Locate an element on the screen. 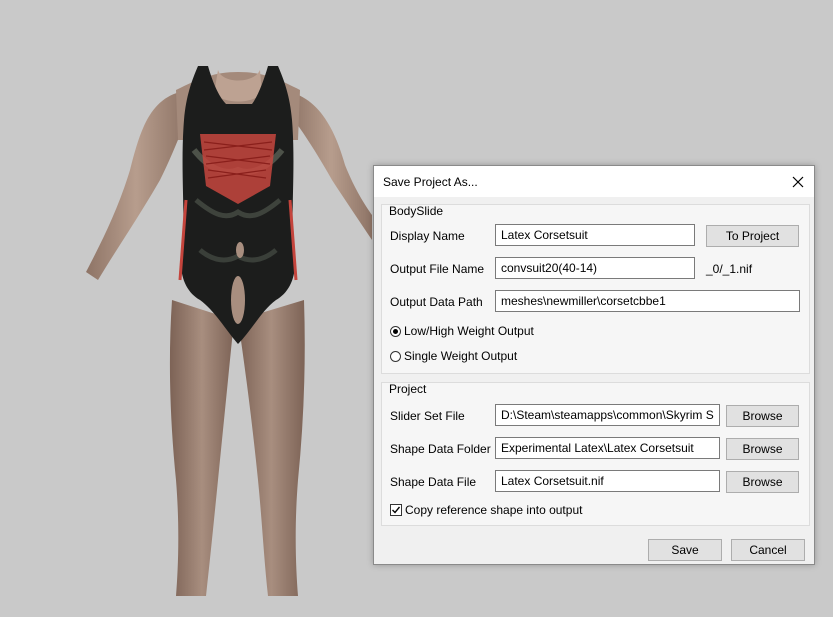  output-file-field: convsuit20(40-14) is located at coordinates (595, 268).